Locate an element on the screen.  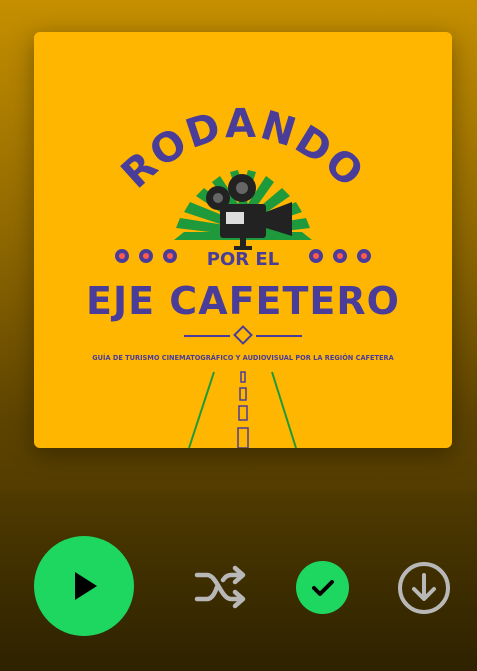
download-circle-icon is located at coordinates (424, 588).